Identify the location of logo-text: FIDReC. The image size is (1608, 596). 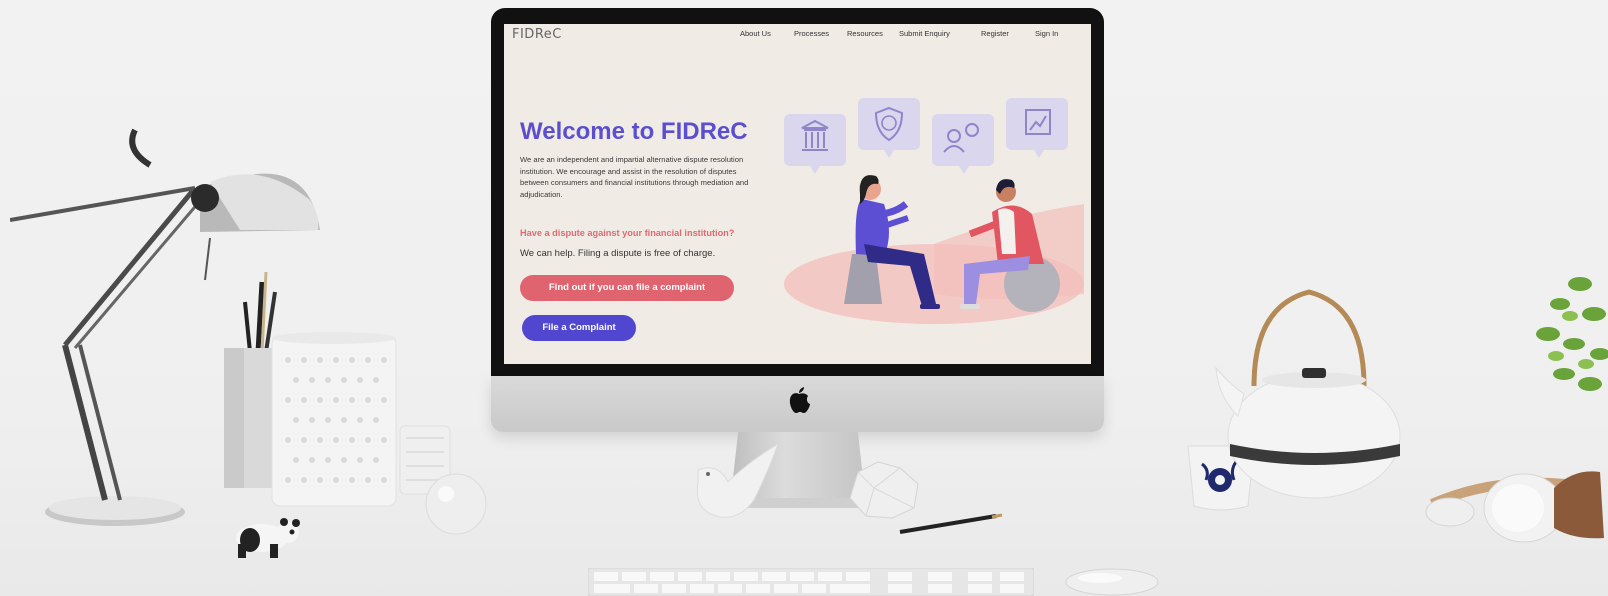
(537, 34).